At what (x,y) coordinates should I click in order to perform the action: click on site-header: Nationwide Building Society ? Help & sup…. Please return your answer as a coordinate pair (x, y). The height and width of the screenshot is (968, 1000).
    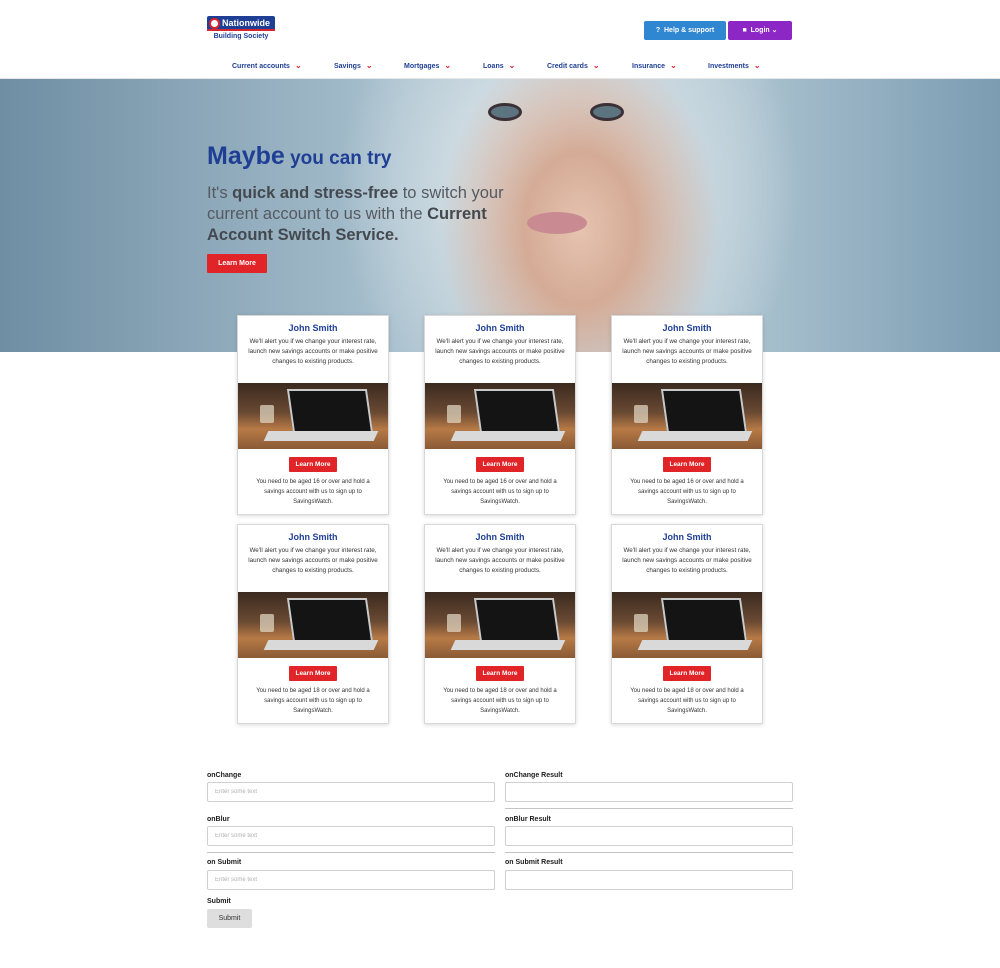
    Looking at the image, I should click on (500, 39).